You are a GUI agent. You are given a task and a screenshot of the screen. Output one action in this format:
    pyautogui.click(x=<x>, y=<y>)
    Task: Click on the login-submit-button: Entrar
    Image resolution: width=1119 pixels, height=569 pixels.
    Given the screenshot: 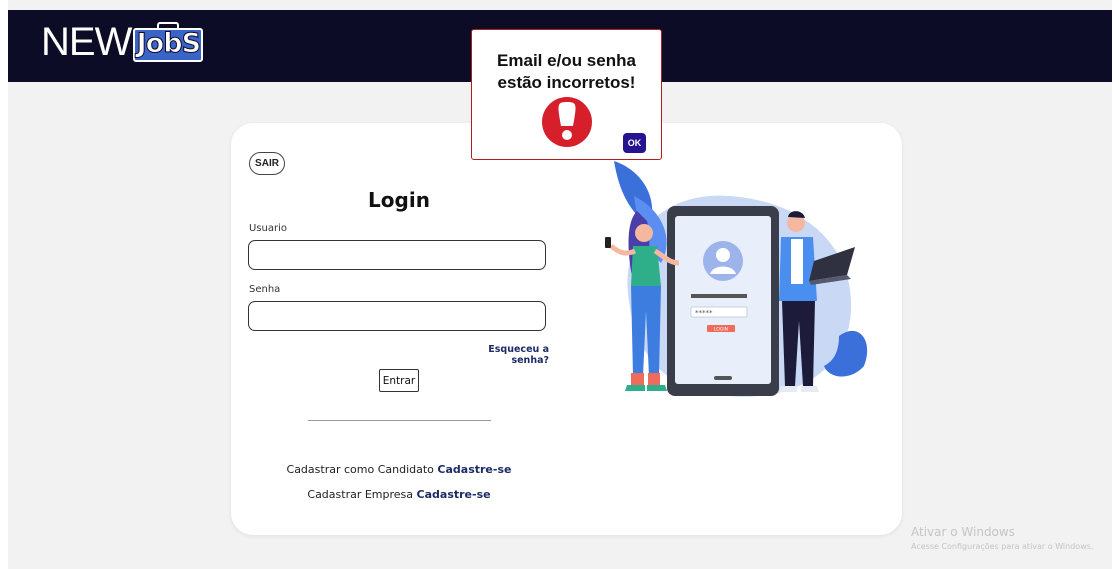 What is the action you would take?
    pyautogui.click(x=399, y=380)
    